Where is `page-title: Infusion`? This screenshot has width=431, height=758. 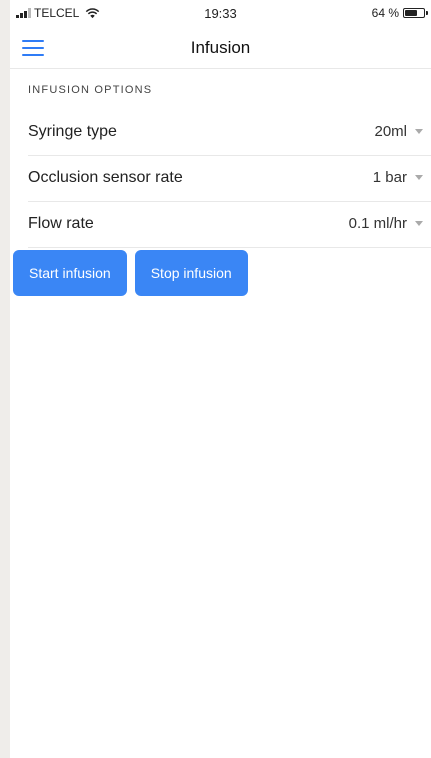 page-title: Infusion is located at coordinates (220, 47).